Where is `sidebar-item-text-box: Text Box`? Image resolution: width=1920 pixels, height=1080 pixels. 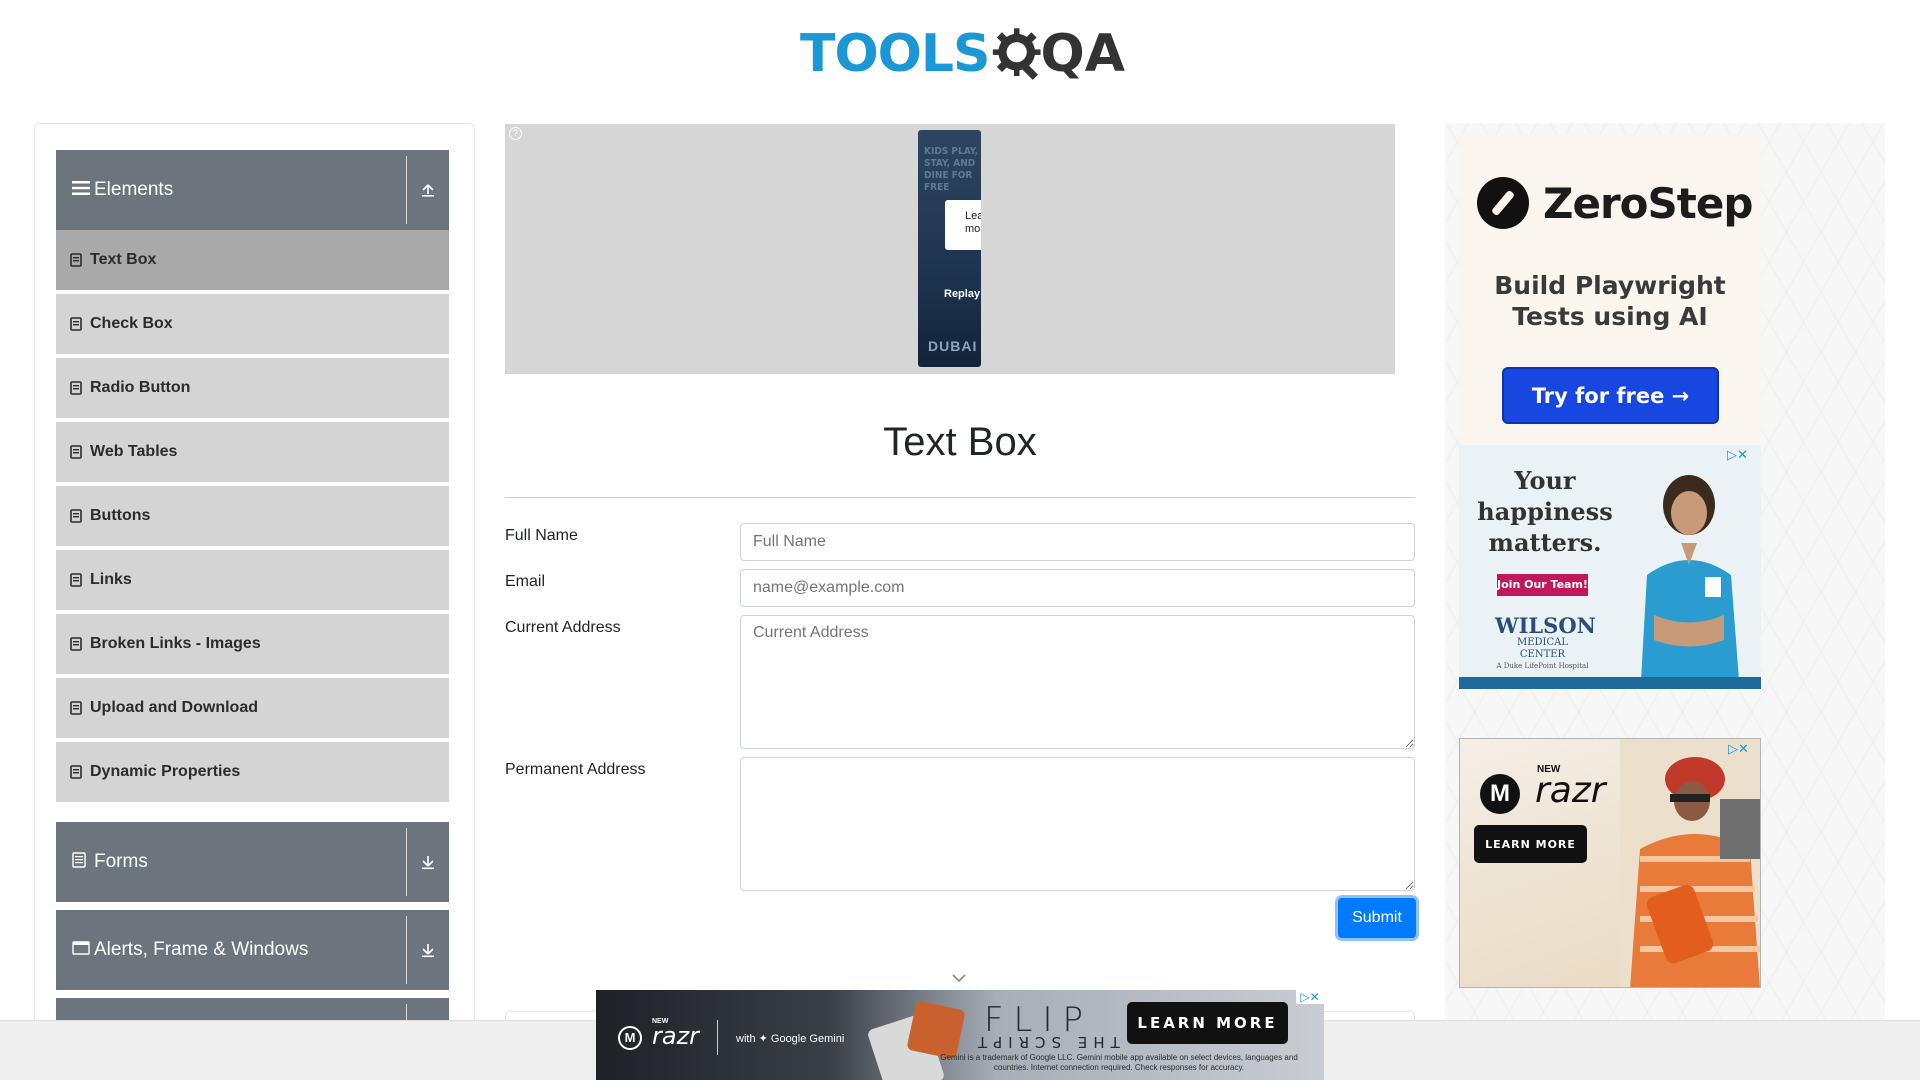 sidebar-item-text-box: Text Box is located at coordinates (252, 260).